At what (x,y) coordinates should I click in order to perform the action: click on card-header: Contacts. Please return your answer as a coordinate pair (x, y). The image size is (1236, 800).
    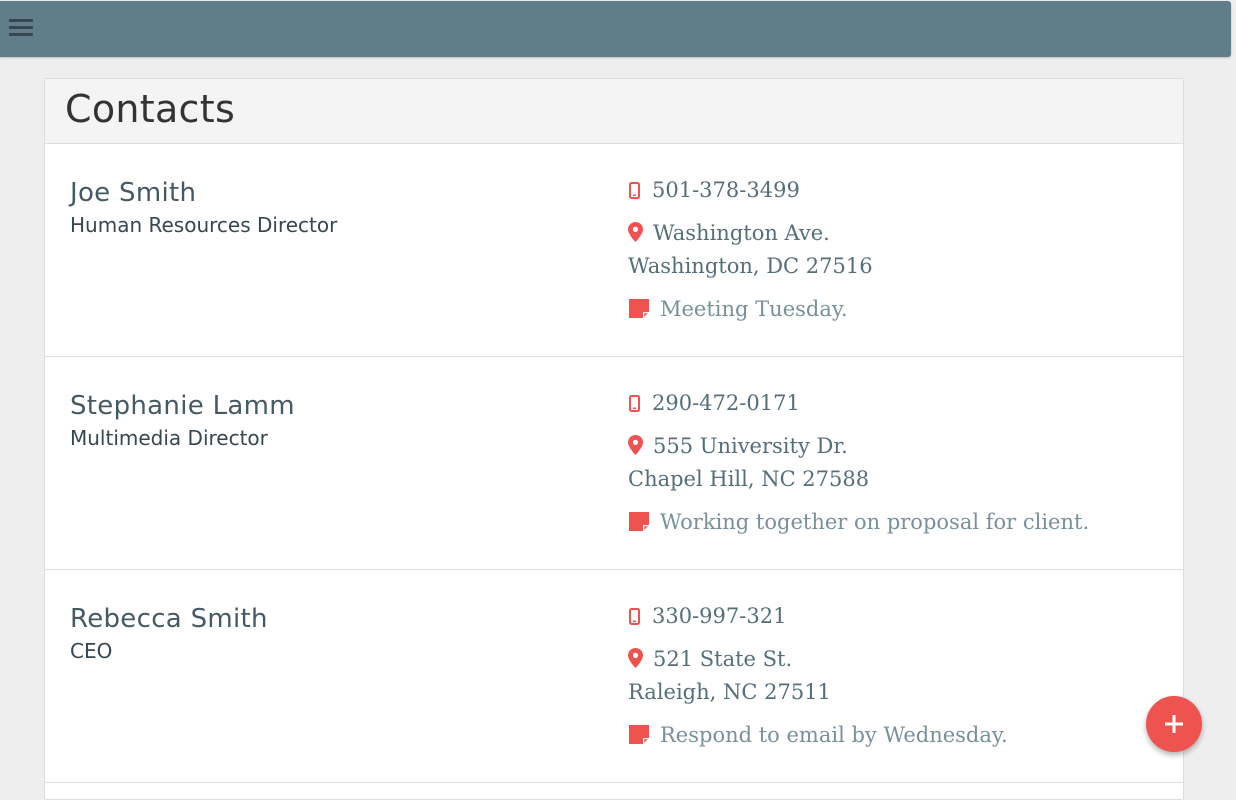
    Looking at the image, I should click on (614, 111).